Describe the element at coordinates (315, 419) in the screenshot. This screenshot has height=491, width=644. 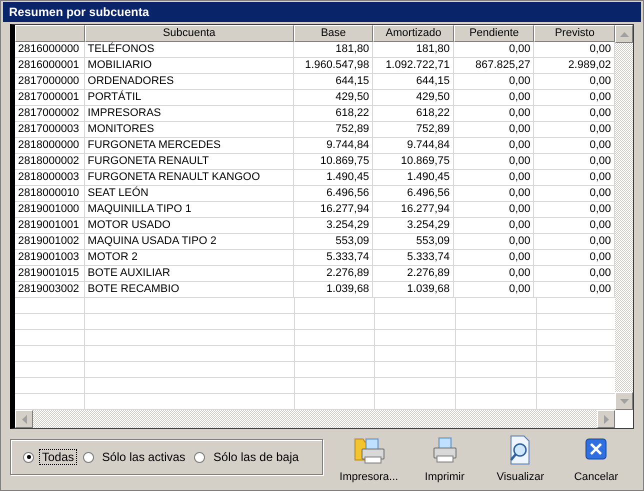
I see `horizontal-scrollbar` at that location.